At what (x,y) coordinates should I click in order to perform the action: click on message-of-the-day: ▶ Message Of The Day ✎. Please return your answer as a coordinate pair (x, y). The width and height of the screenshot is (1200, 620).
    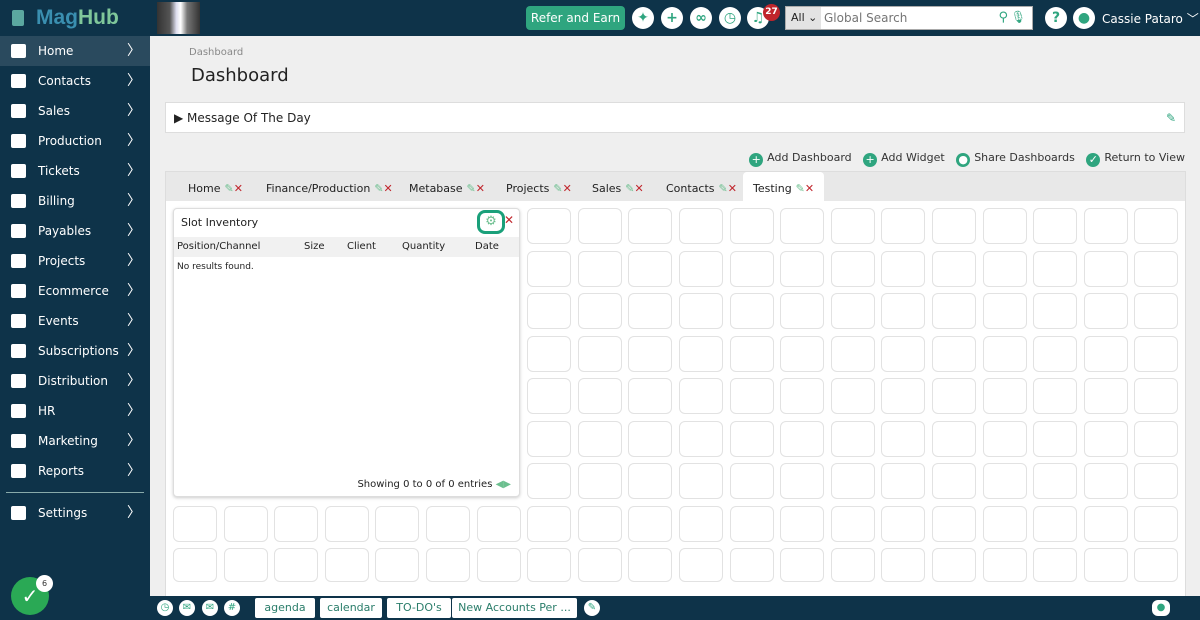
    Looking at the image, I should click on (675, 117).